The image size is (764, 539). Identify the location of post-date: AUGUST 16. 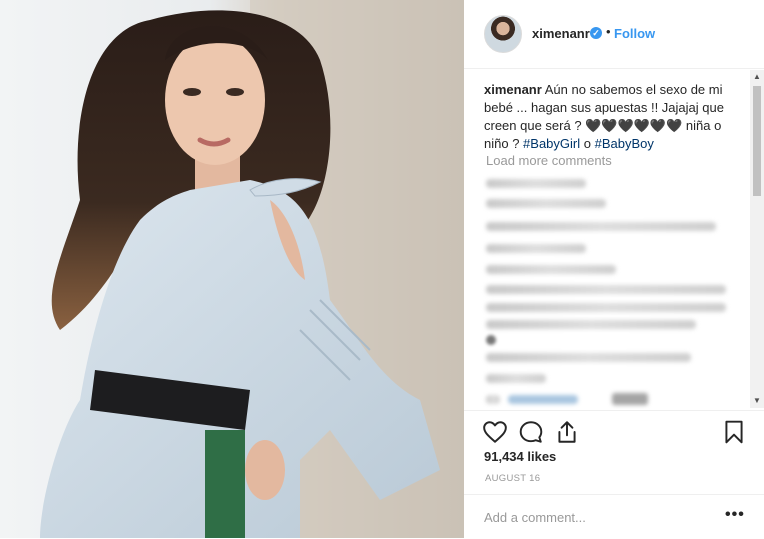
(513, 478).